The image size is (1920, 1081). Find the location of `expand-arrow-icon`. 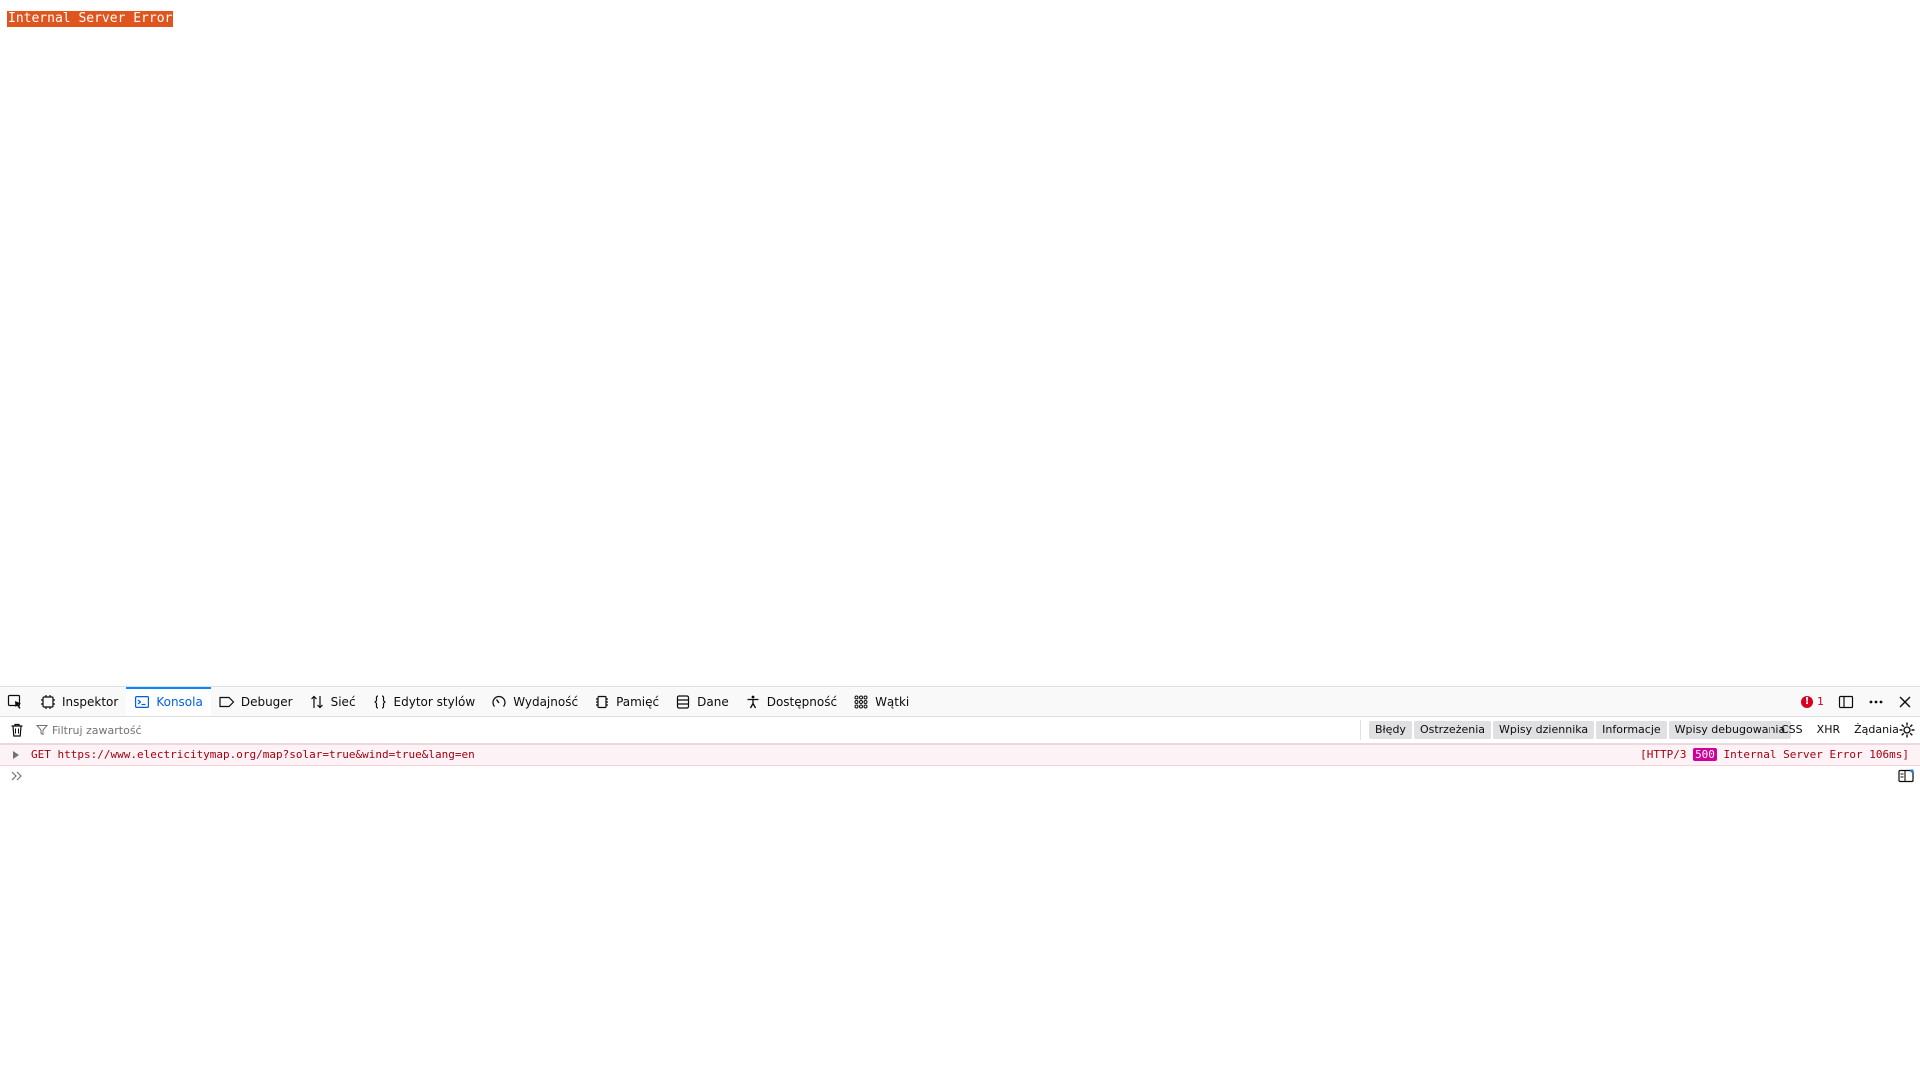

expand-arrow-icon is located at coordinates (17, 755).